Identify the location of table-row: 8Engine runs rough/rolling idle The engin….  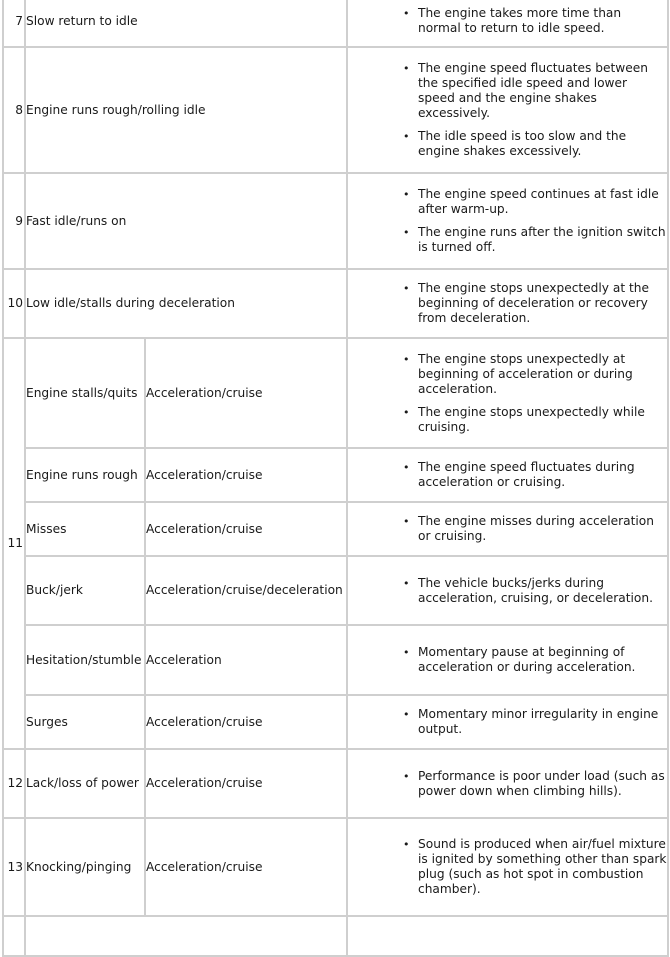
(335, 110).